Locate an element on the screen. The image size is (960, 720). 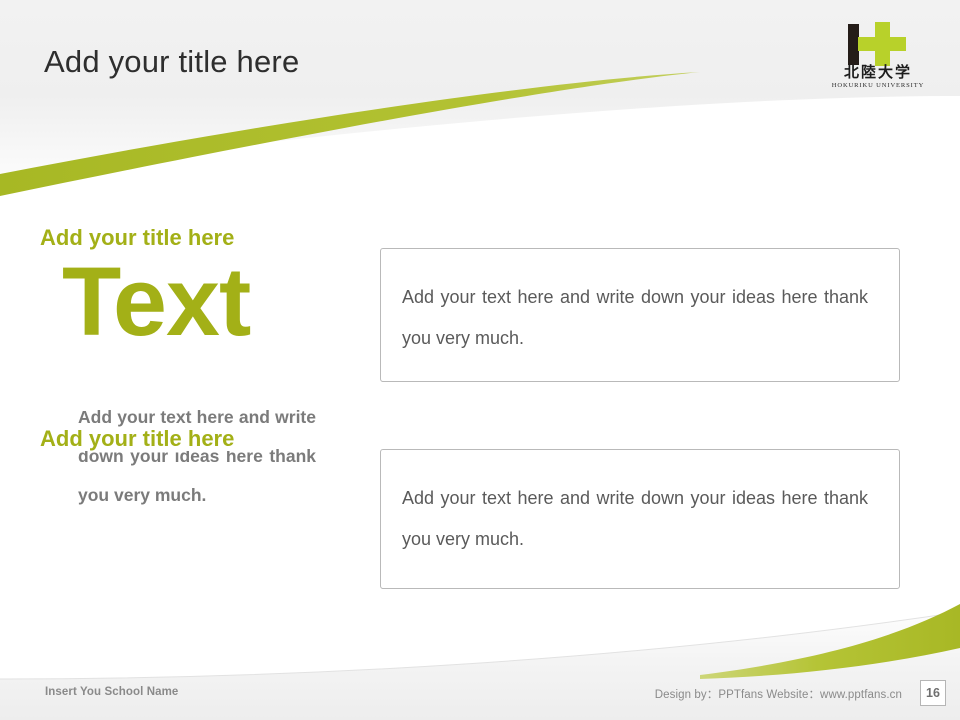
logo-name-english: HOKURIKU UNIVERSITY is located at coordinates (878, 85).